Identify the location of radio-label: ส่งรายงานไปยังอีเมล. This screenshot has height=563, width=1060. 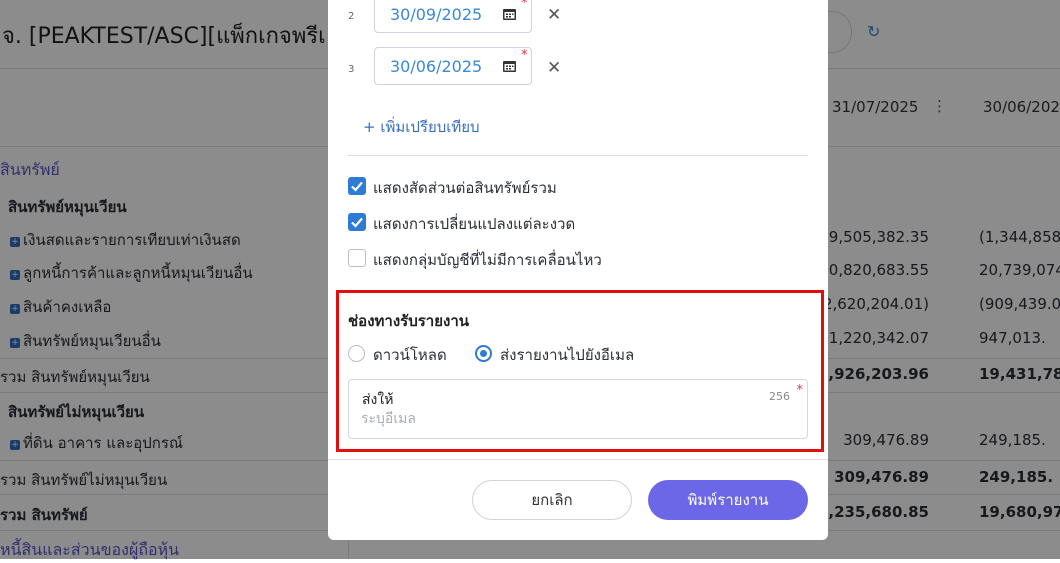
(567, 355).